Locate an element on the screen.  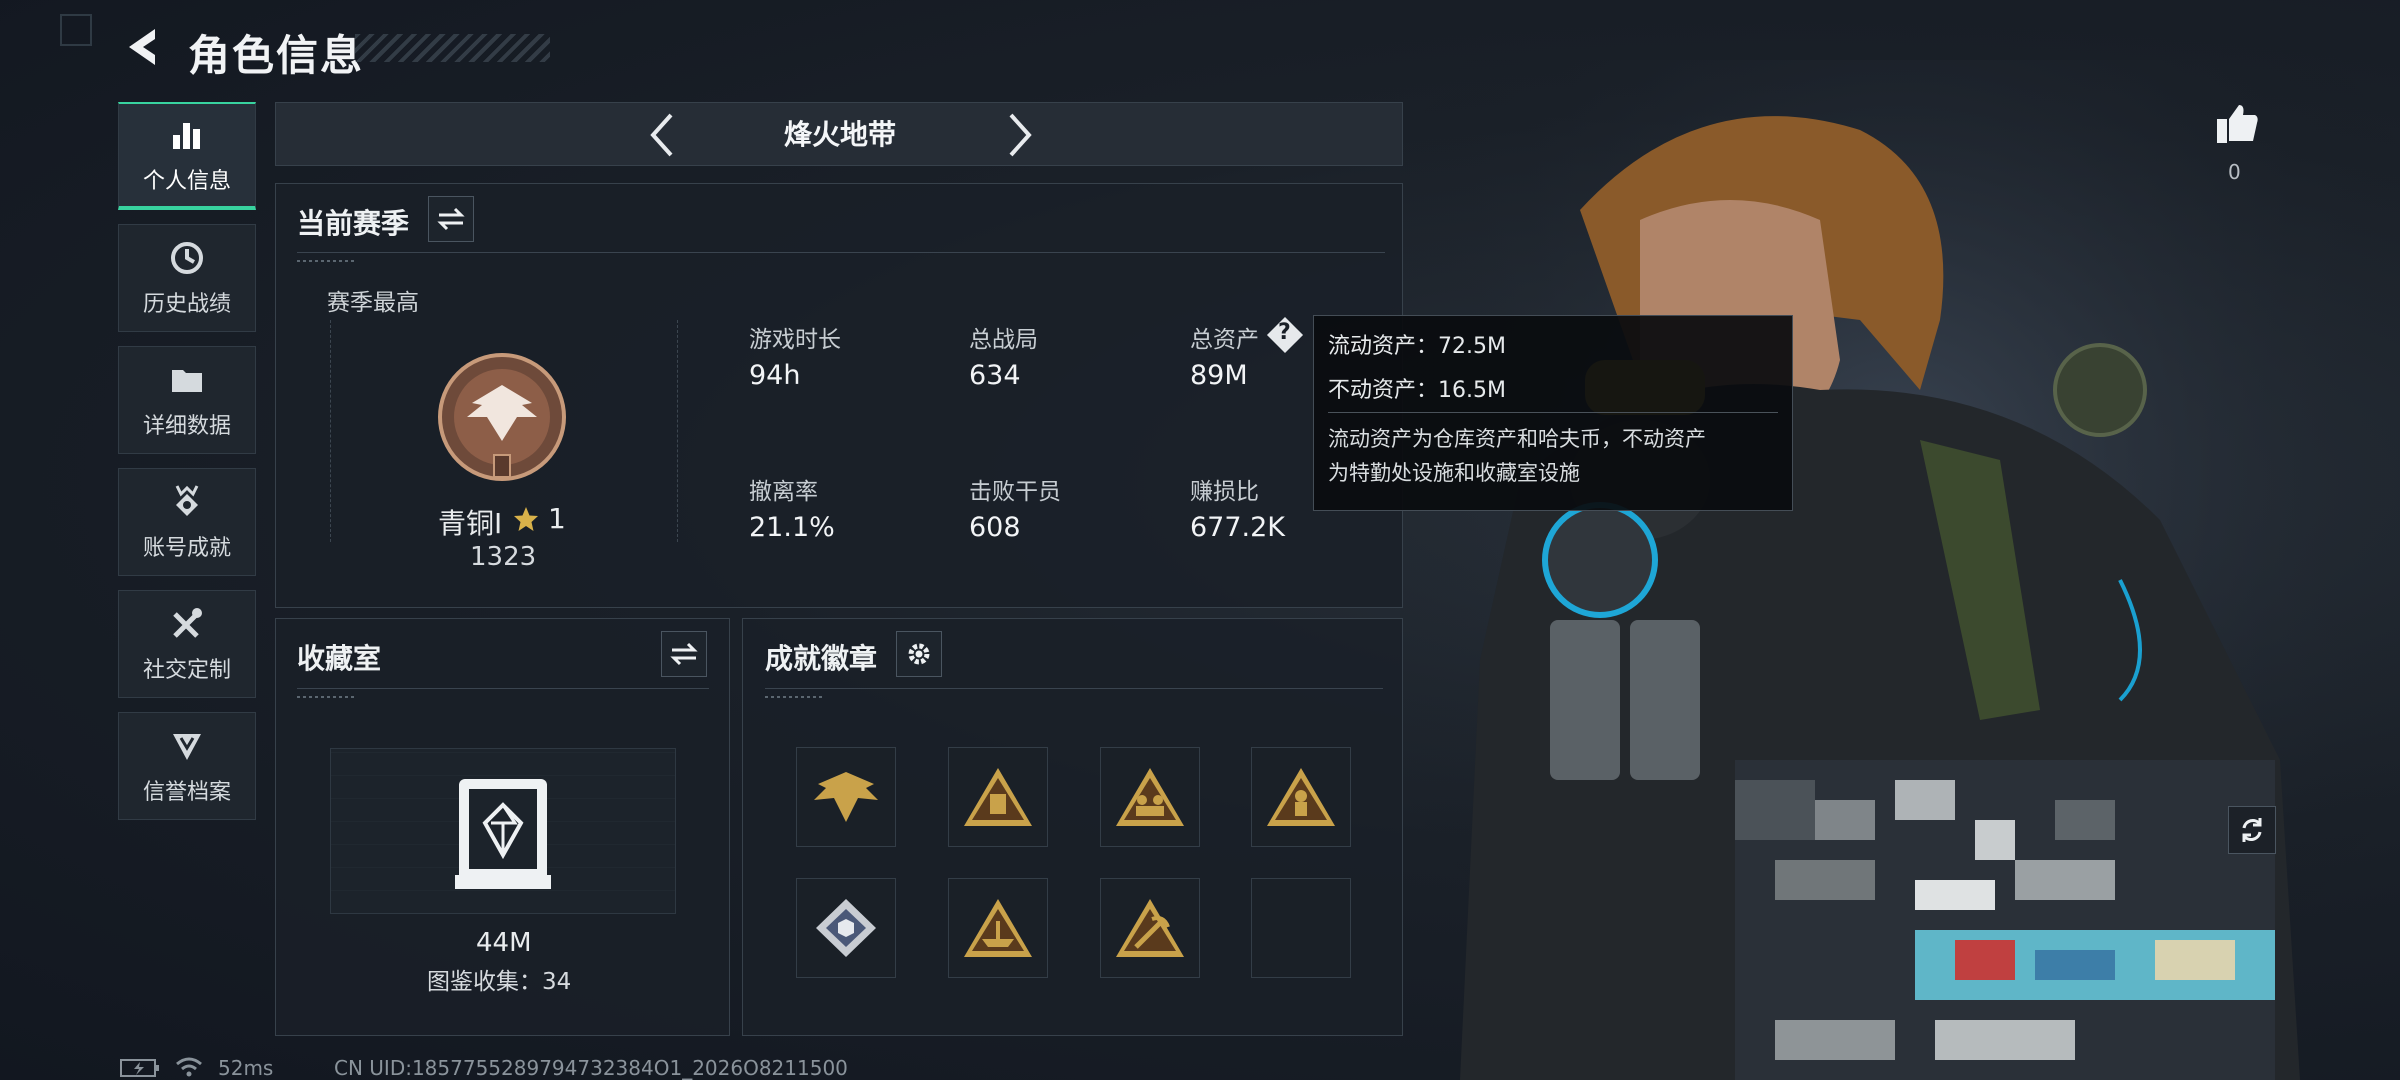
team-badge-icon is located at coordinates (1150, 797).